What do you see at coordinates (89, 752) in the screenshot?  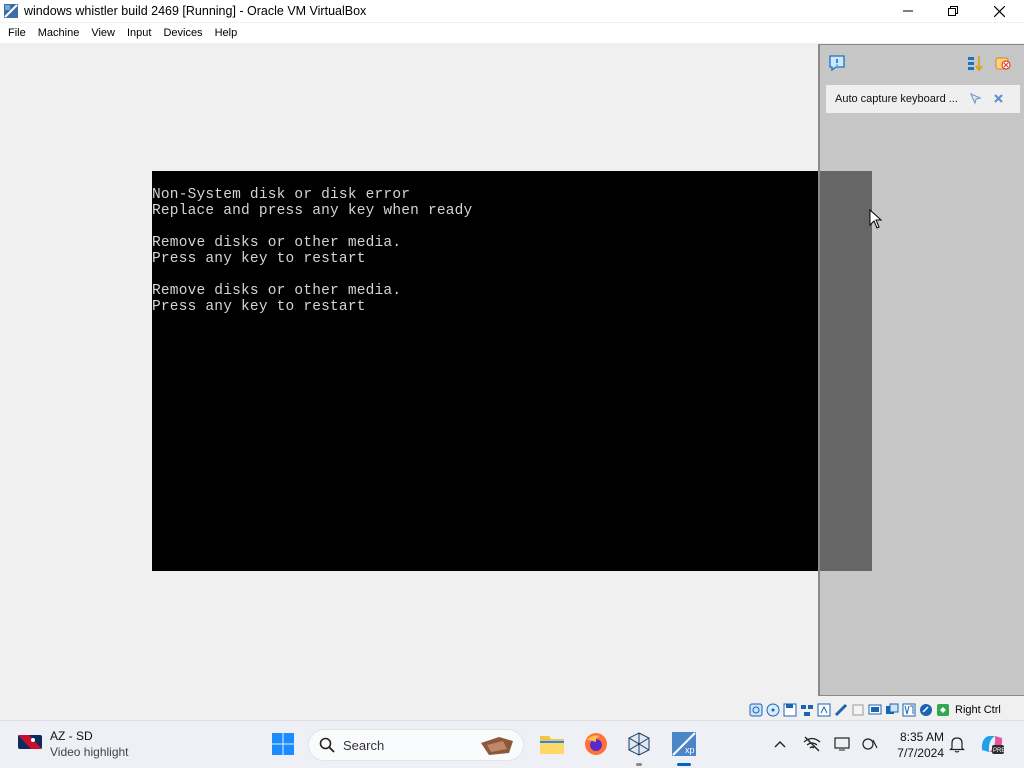 I see `weather-subtitle: Video highlight` at bounding box center [89, 752].